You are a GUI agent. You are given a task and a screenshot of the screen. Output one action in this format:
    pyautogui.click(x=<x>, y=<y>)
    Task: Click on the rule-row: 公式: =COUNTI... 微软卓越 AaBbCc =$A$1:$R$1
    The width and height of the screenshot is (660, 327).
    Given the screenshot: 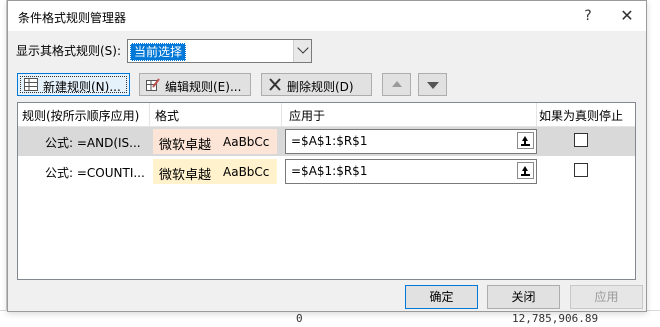 What is the action you would take?
    pyautogui.click(x=326, y=171)
    